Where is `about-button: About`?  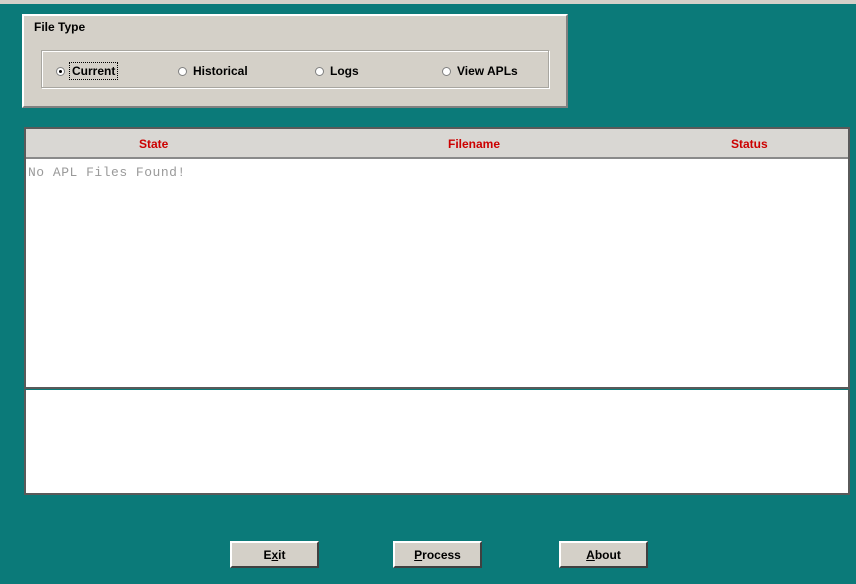 about-button: About is located at coordinates (603, 554).